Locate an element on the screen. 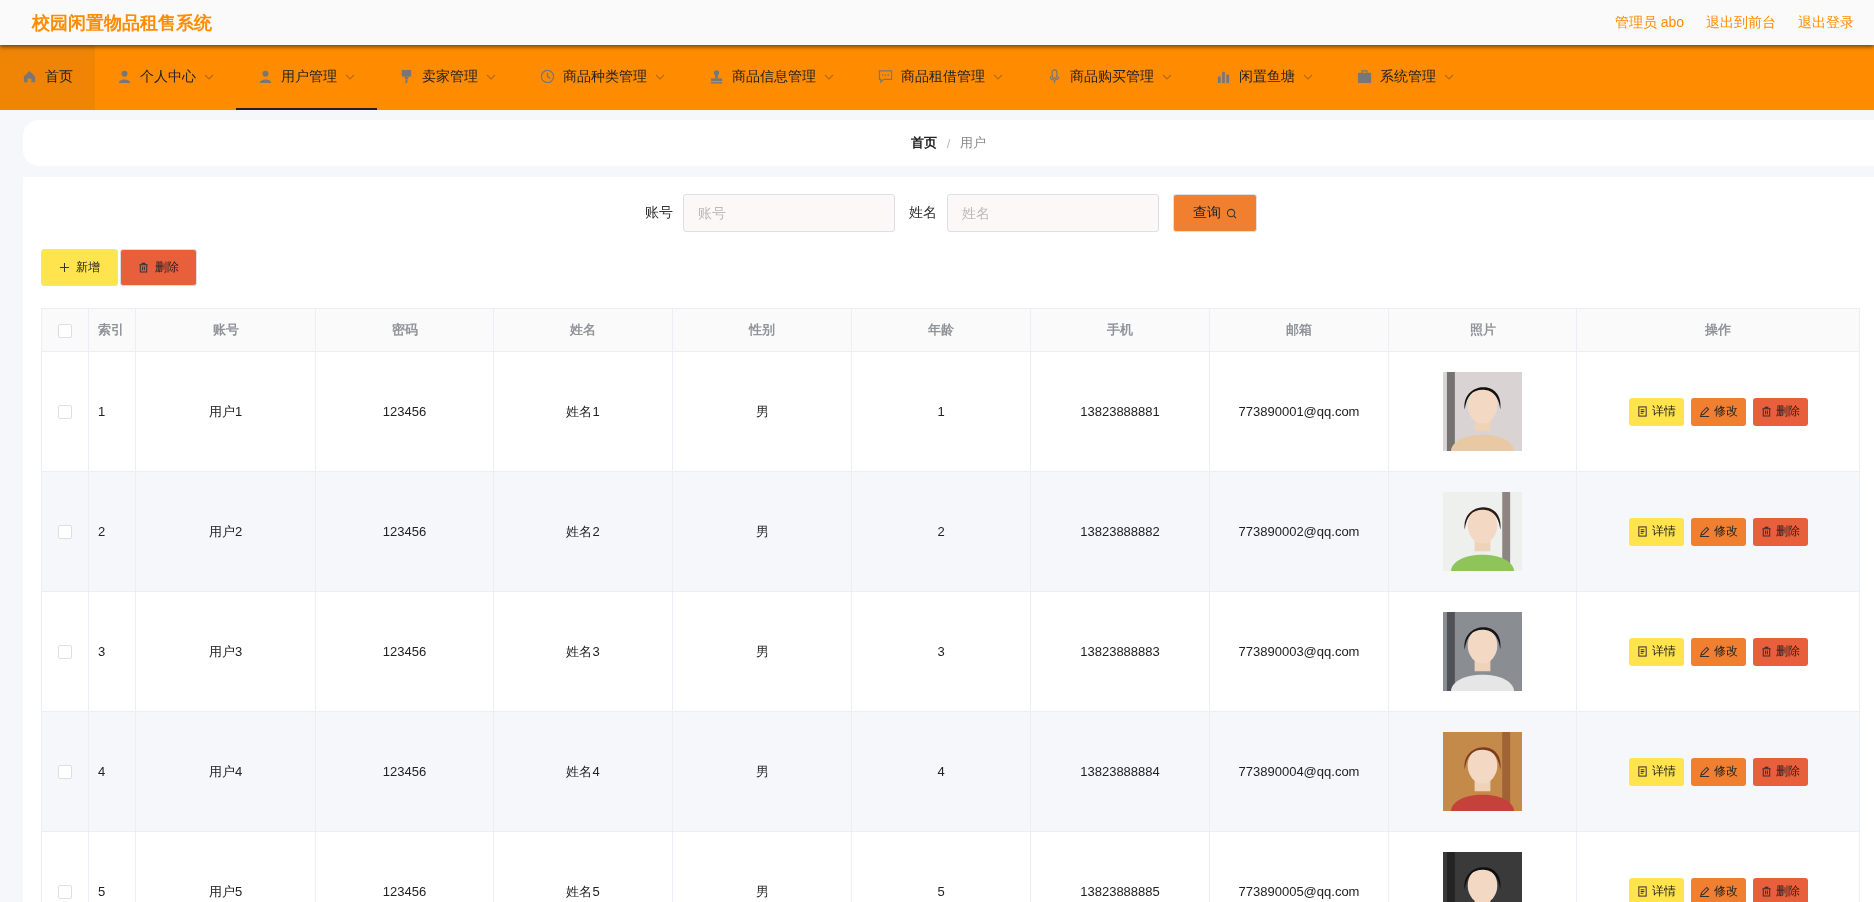  table-cell: 姓名3 is located at coordinates (583, 651).